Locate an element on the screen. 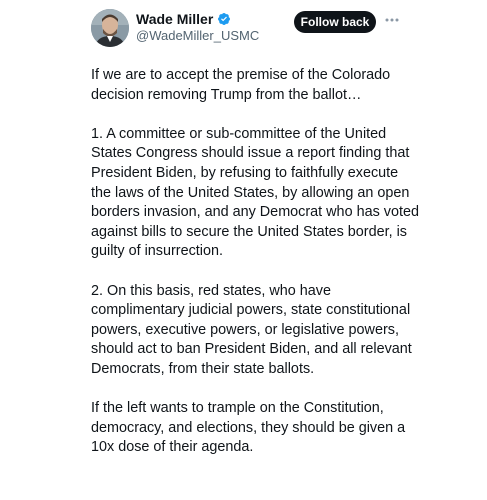 This screenshot has height=500, width=487. author-display-name: Wade Miller is located at coordinates (174, 19).